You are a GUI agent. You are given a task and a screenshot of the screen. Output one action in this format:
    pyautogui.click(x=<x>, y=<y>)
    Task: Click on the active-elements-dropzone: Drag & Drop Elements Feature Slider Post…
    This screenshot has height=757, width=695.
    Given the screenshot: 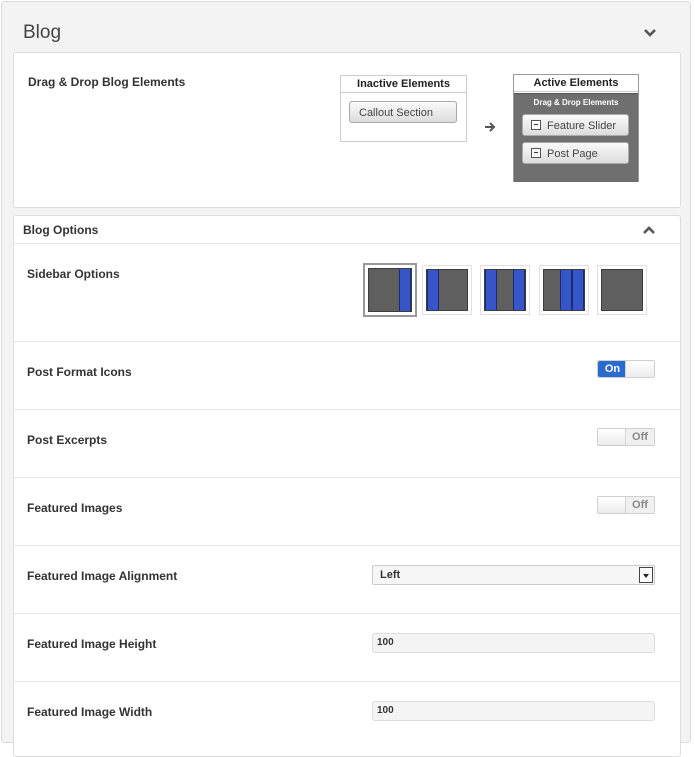 What is the action you would take?
    pyautogui.click(x=576, y=137)
    